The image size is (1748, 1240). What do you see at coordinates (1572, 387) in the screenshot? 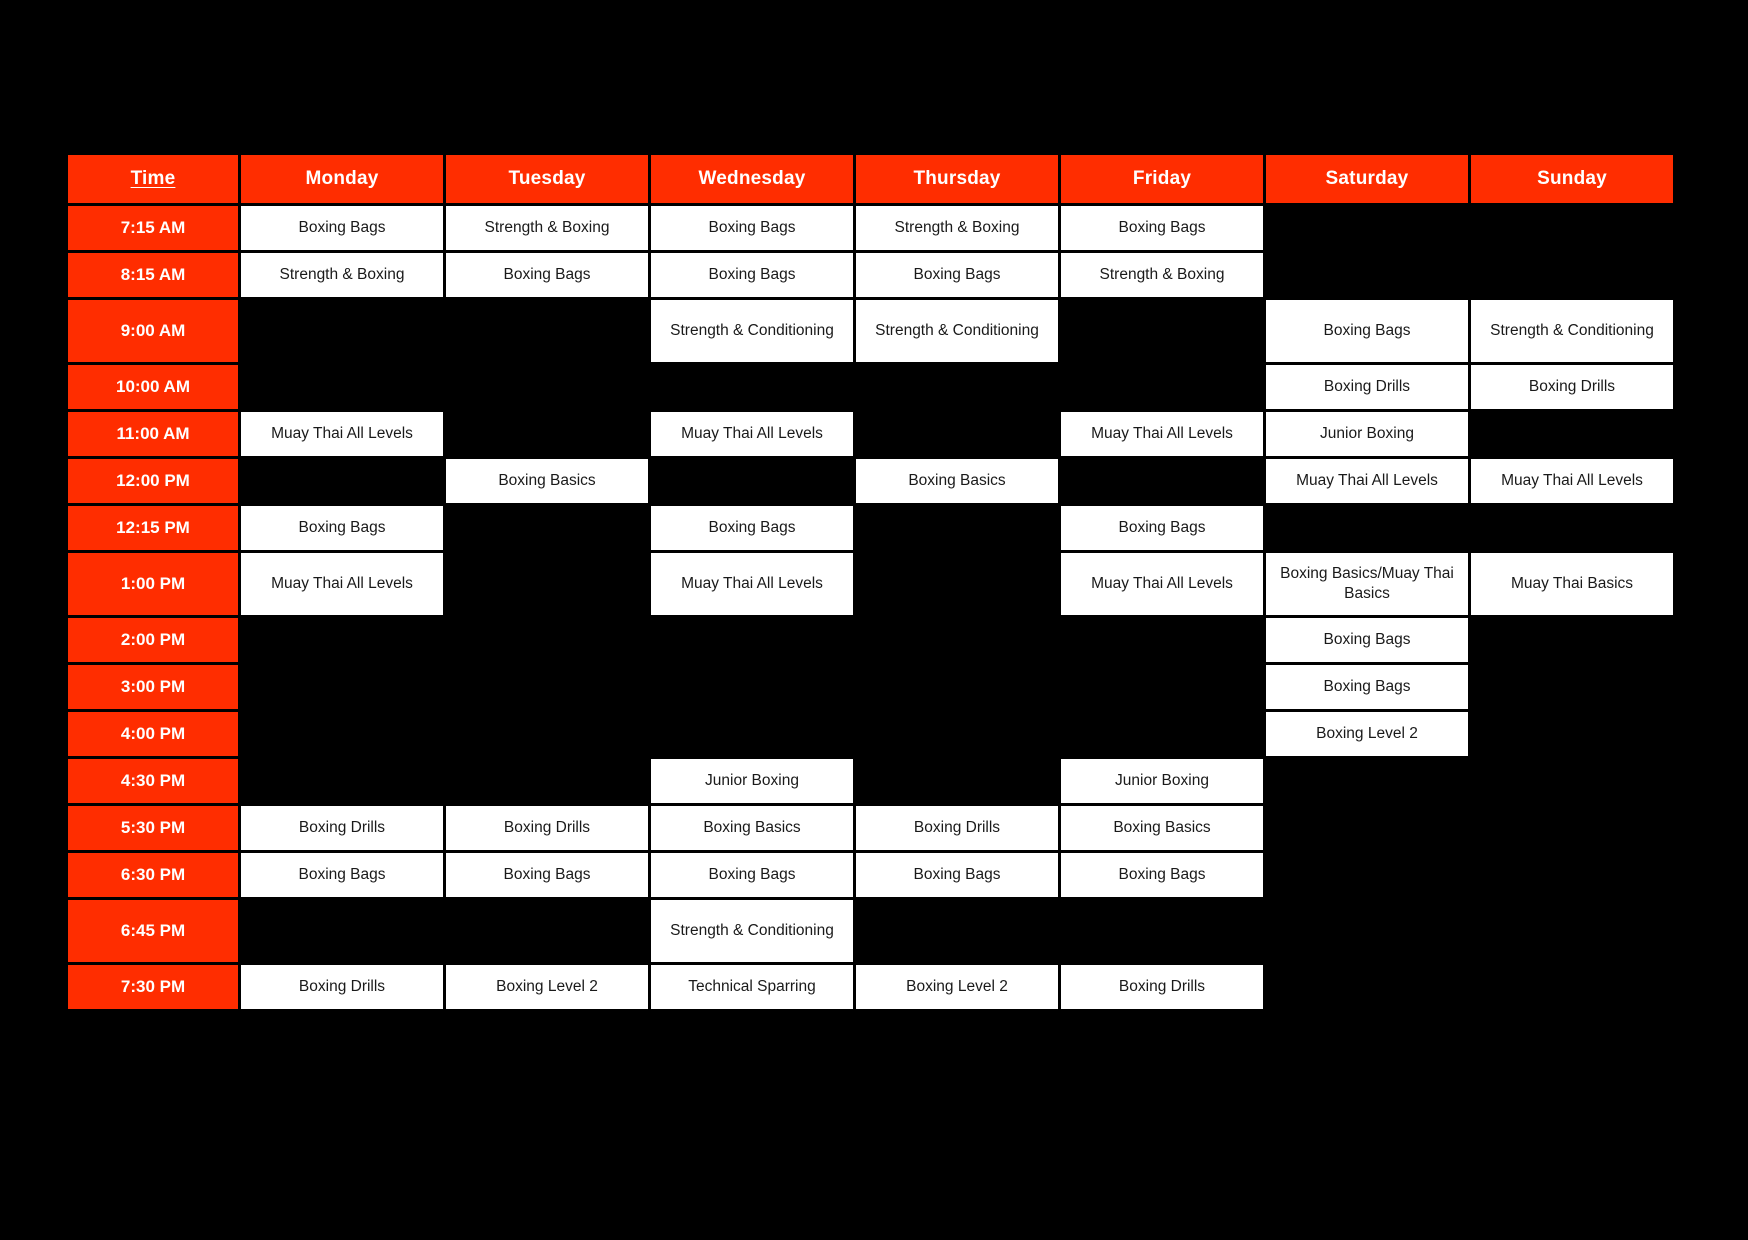
I see `class-cell-sunday: Boxing Drills` at bounding box center [1572, 387].